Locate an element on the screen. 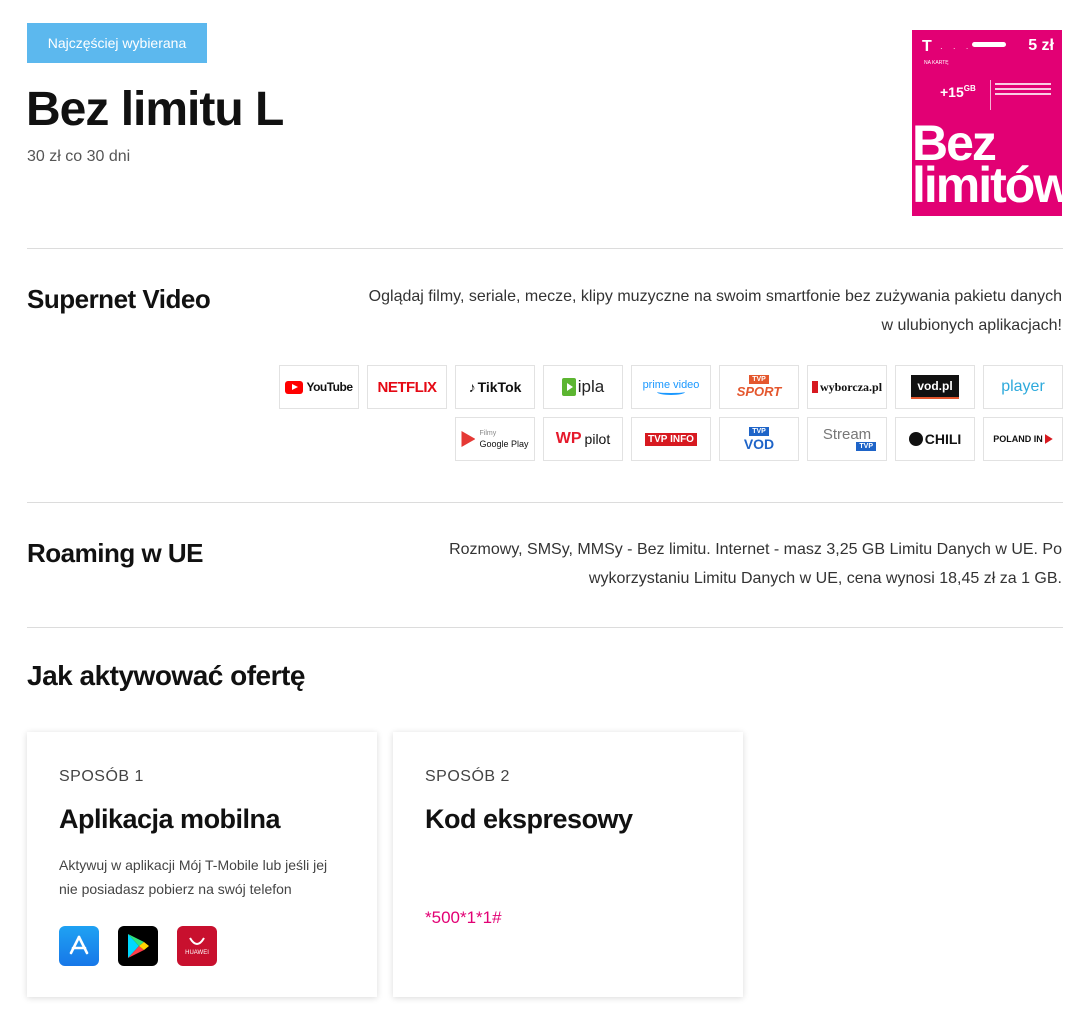 The height and width of the screenshot is (1012, 1082). card-strip-decoration is located at coordinates (989, 44).